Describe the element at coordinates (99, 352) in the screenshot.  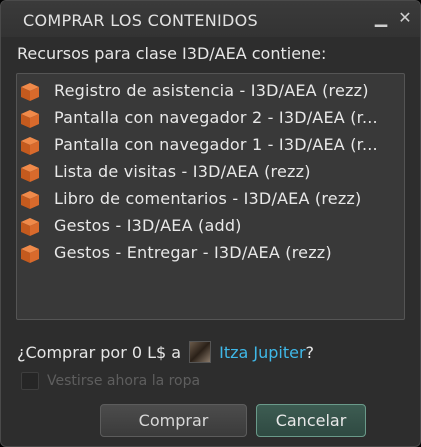
I see `purchase-prompt-text: ¿Comprar por 0 L$ a` at that location.